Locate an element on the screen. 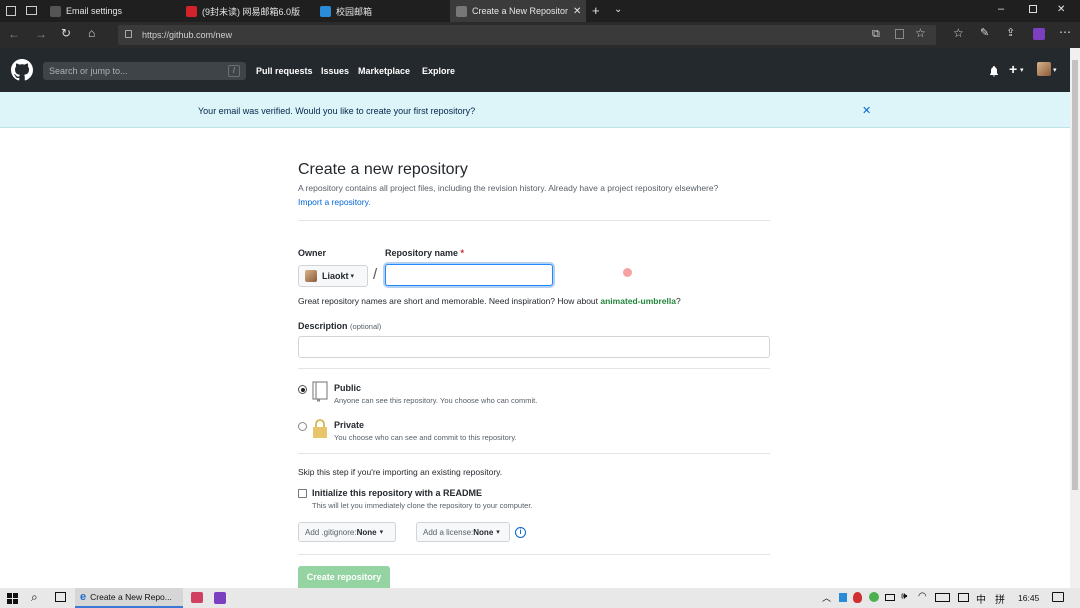 Image resolution: width=1080 pixels, height=608 pixels. repository-name-input is located at coordinates (469, 275).